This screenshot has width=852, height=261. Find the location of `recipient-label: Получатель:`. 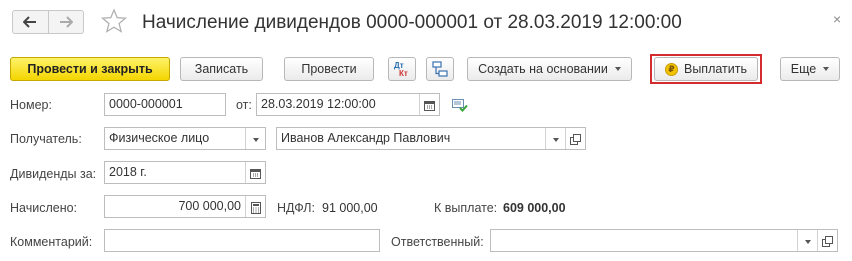

recipient-label: Получатель: is located at coordinates (46, 139).